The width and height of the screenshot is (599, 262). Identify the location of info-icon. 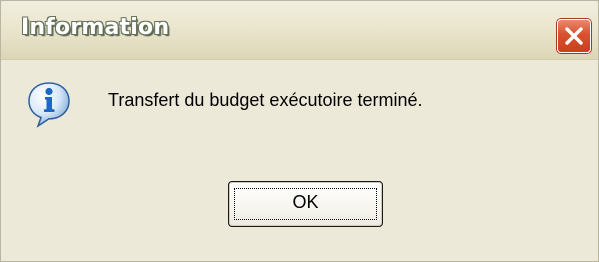
(49, 105).